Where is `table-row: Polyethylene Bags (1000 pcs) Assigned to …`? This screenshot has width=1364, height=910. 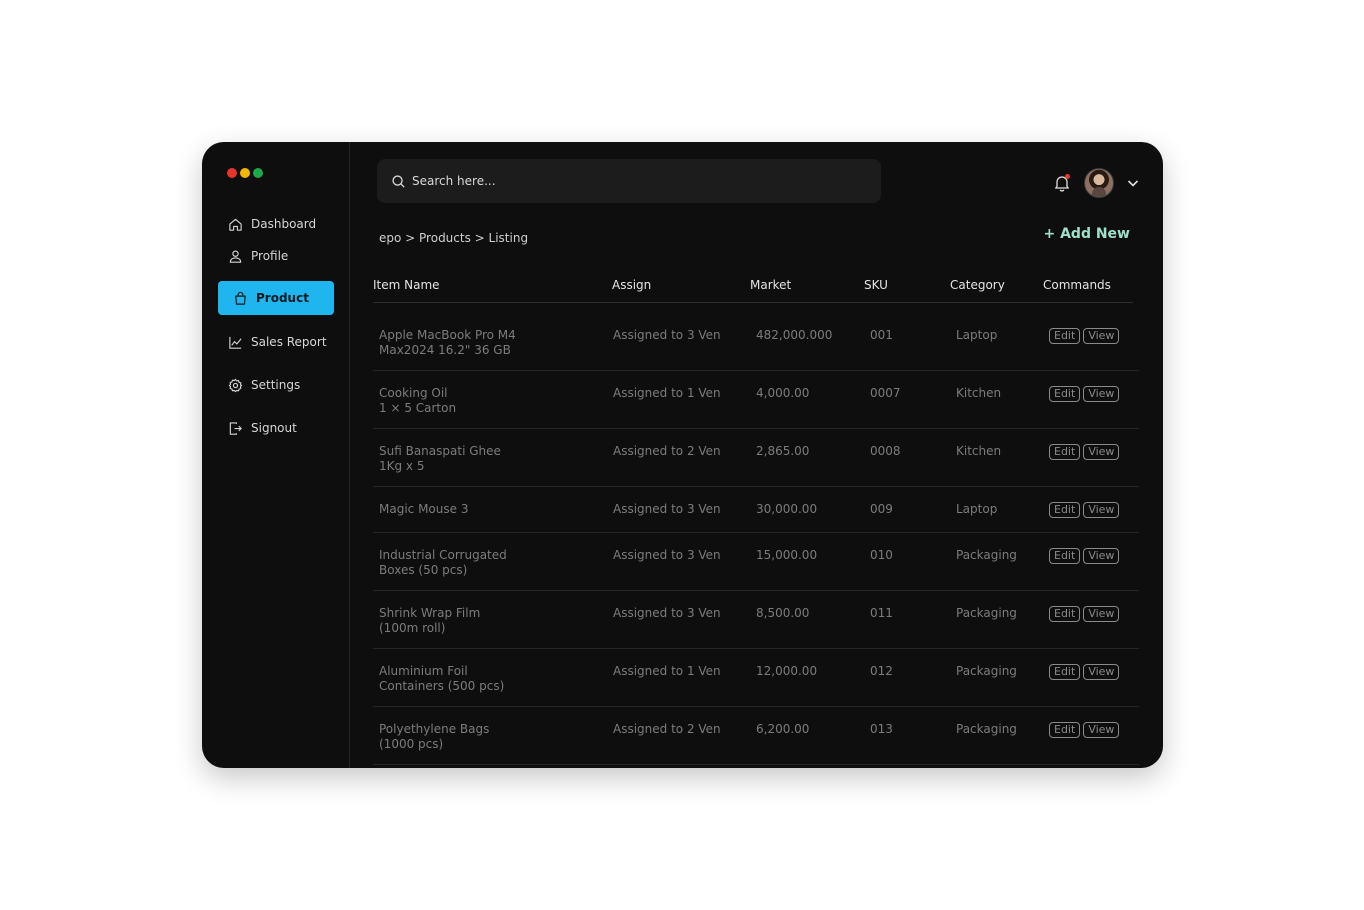 table-row: Polyethylene Bags (1000 pcs) Assigned to … is located at coordinates (756, 735).